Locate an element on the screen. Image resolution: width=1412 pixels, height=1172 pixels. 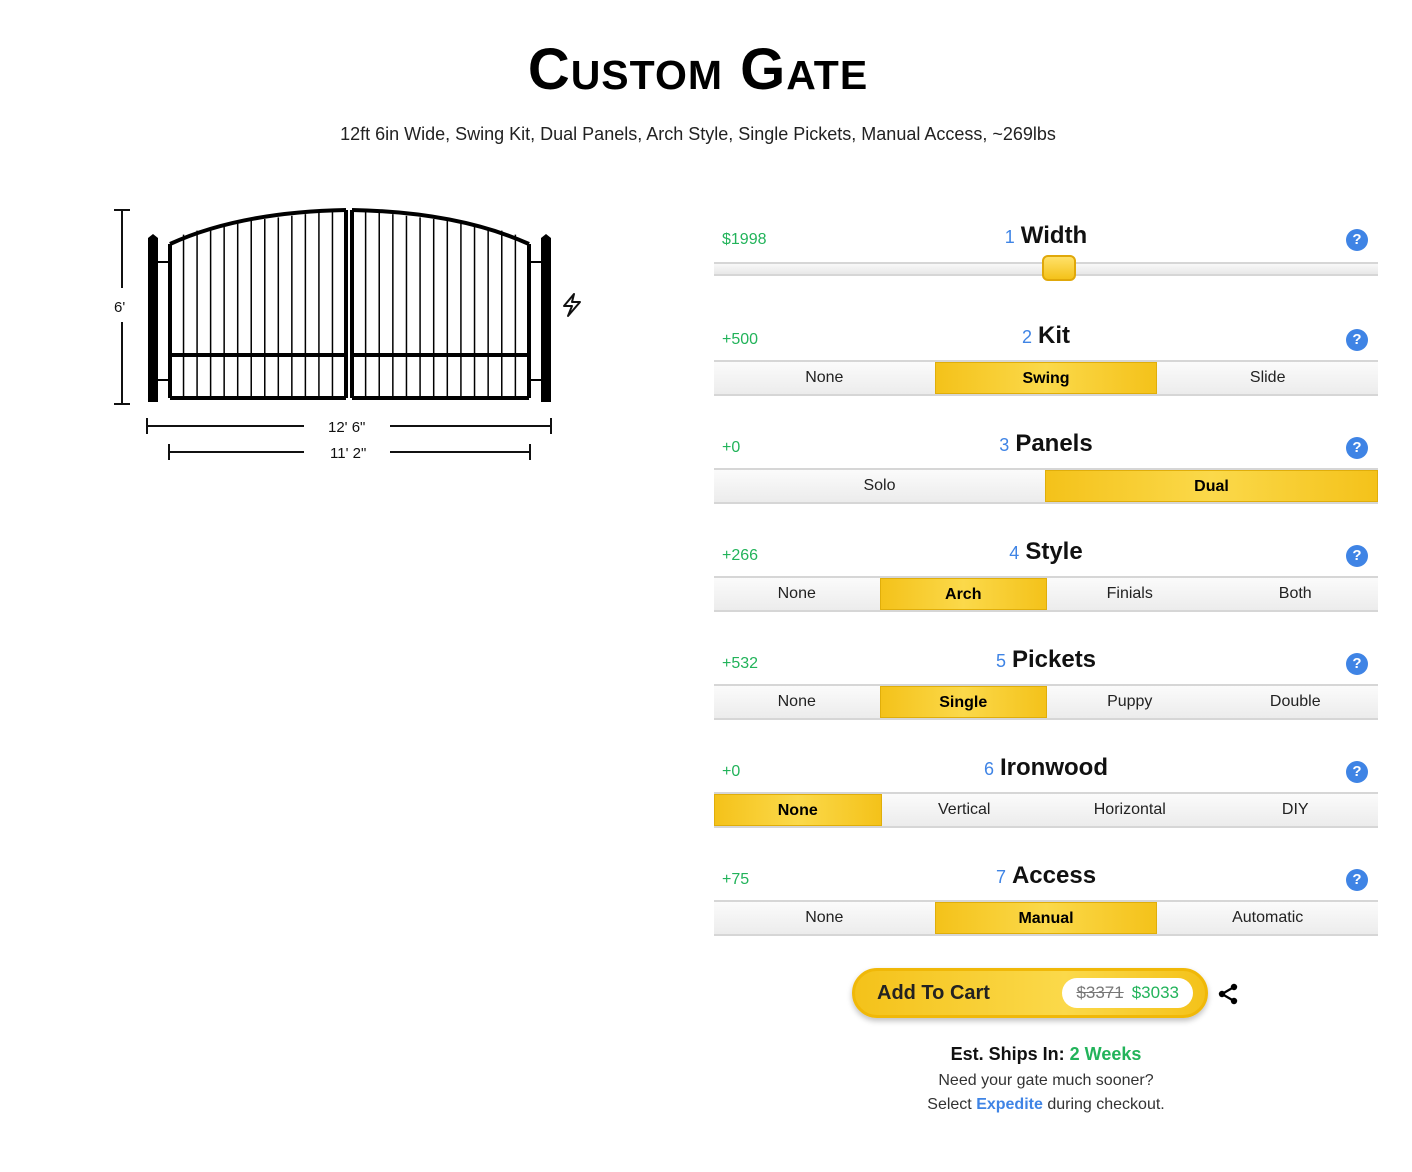
pickets-double-button: Double is located at coordinates (1296, 702).